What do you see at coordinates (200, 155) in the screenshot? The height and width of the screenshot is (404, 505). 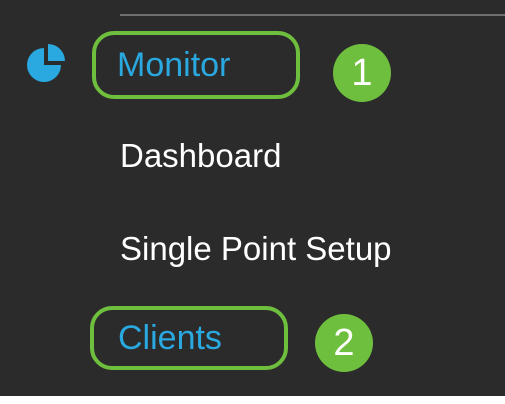 I see `sidebar-item-dashboard: Dashboard` at bounding box center [200, 155].